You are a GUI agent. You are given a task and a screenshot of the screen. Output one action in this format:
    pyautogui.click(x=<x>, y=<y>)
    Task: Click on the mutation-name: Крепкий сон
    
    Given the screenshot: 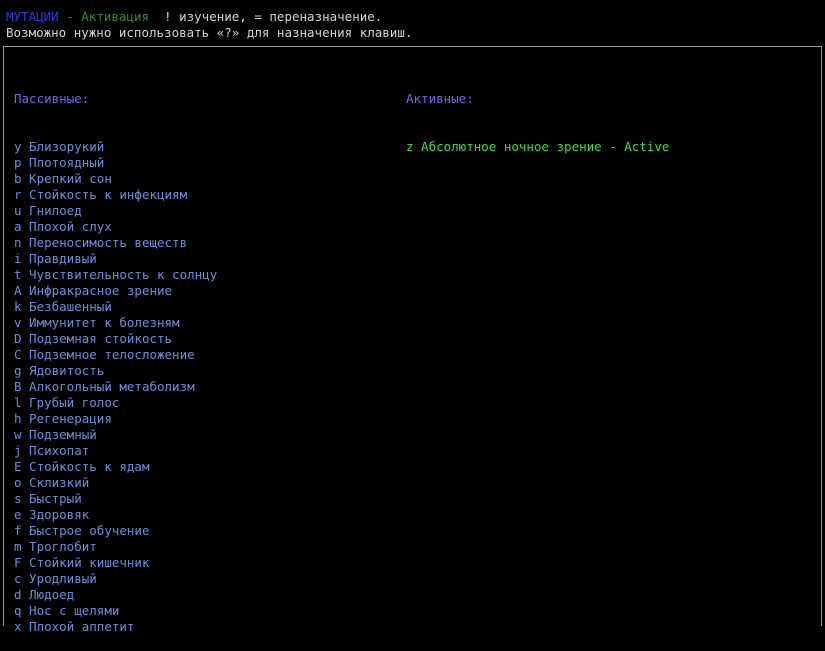 What is the action you would take?
    pyautogui.click(x=66, y=178)
    